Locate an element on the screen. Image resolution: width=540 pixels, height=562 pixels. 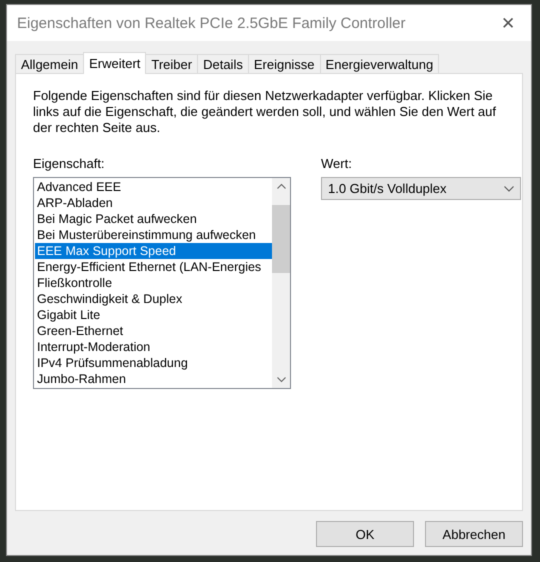
list-item: ARP-Abladen is located at coordinates (153, 203).